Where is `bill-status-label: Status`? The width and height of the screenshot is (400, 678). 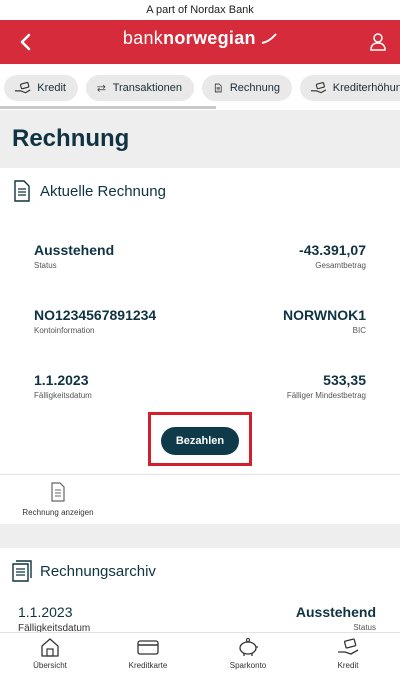 bill-status-label: Status is located at coordinates (45, 265).